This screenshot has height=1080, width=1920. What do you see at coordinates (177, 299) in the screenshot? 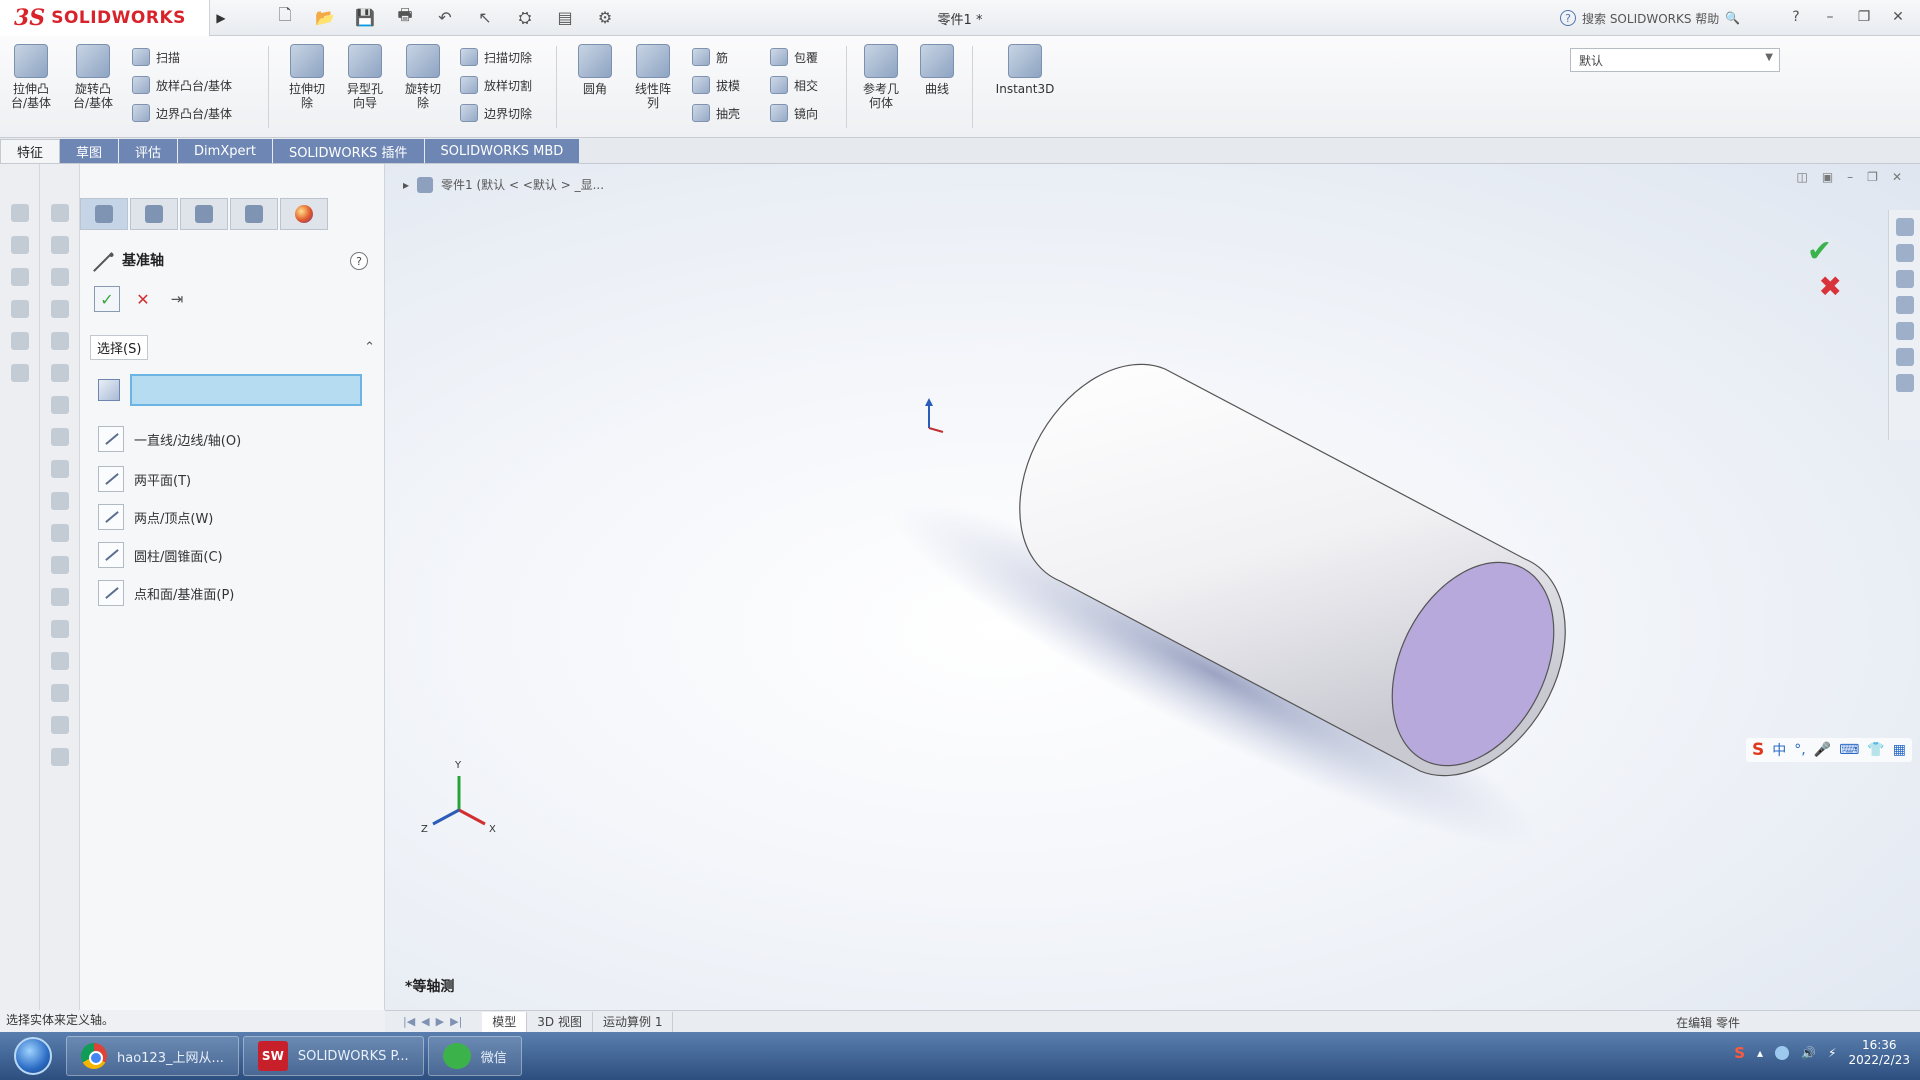
I see `pin-icon: ⇥` at bounding box center [177, 299].